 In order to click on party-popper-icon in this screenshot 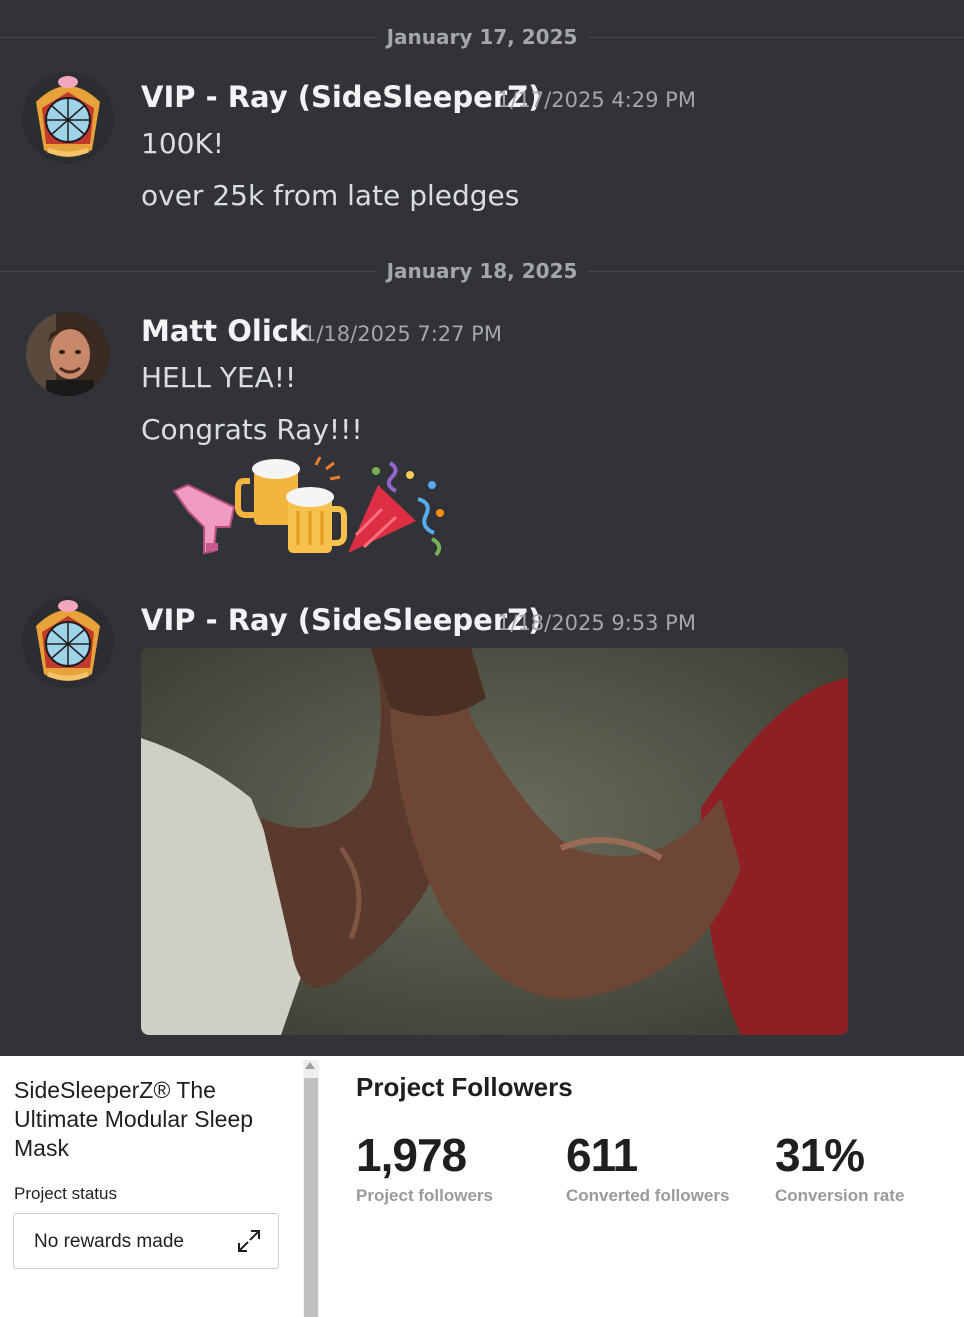, I will do `click(396, 509)`.